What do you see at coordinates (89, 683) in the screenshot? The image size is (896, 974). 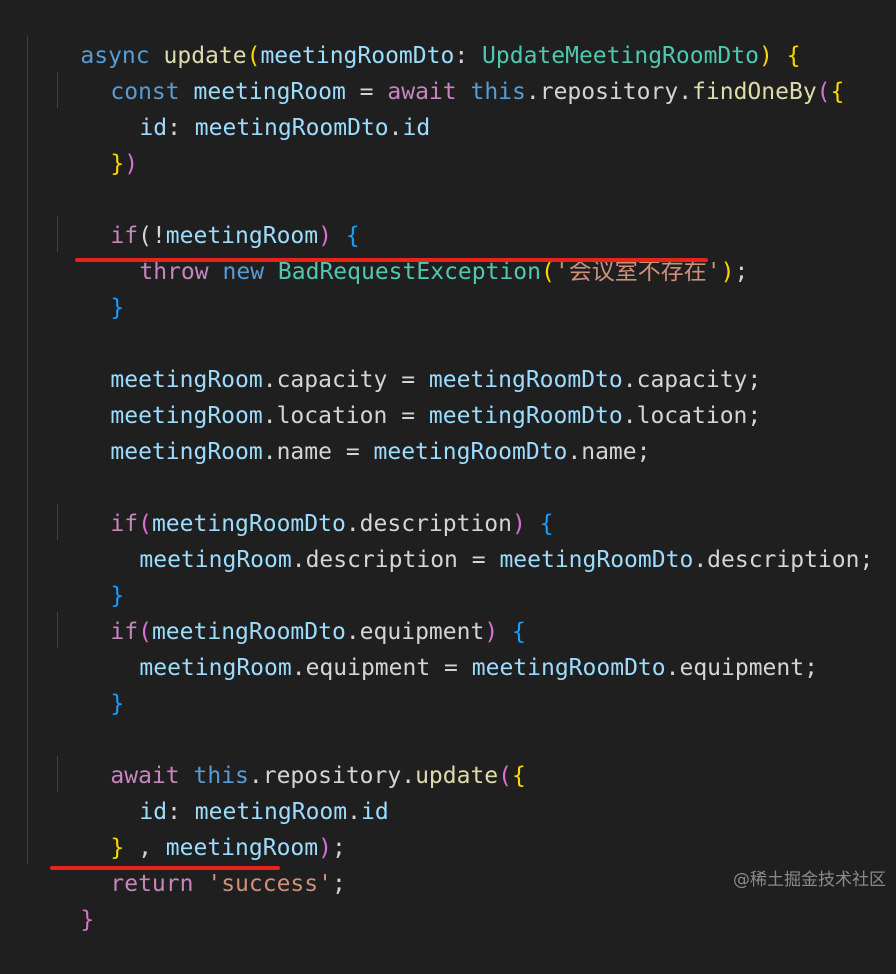 I see `code-line-19: }` at bounding box center [89, 683].